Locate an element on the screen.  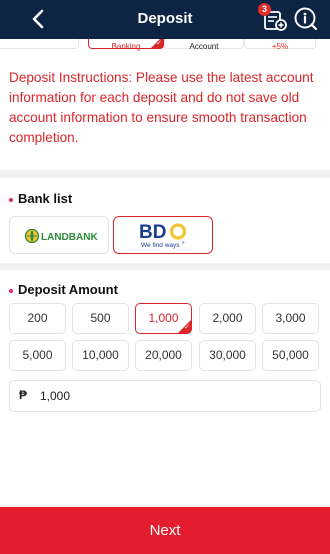
bdo-logo: BD We find ways ® is located at coordinates (163, 235).